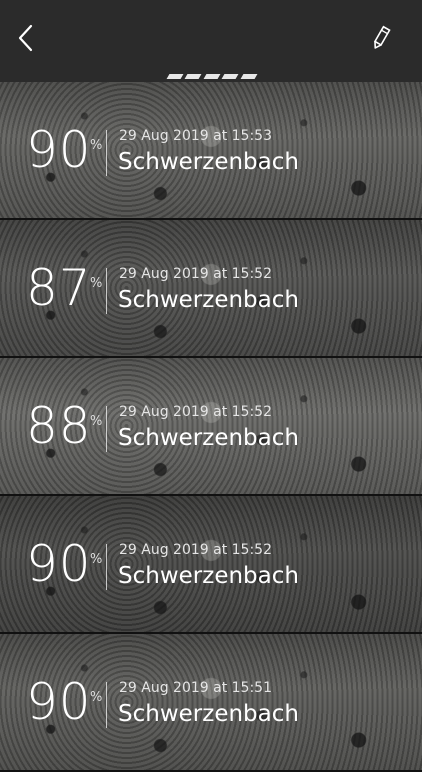  I want to click on back-button, so click(25, 40).